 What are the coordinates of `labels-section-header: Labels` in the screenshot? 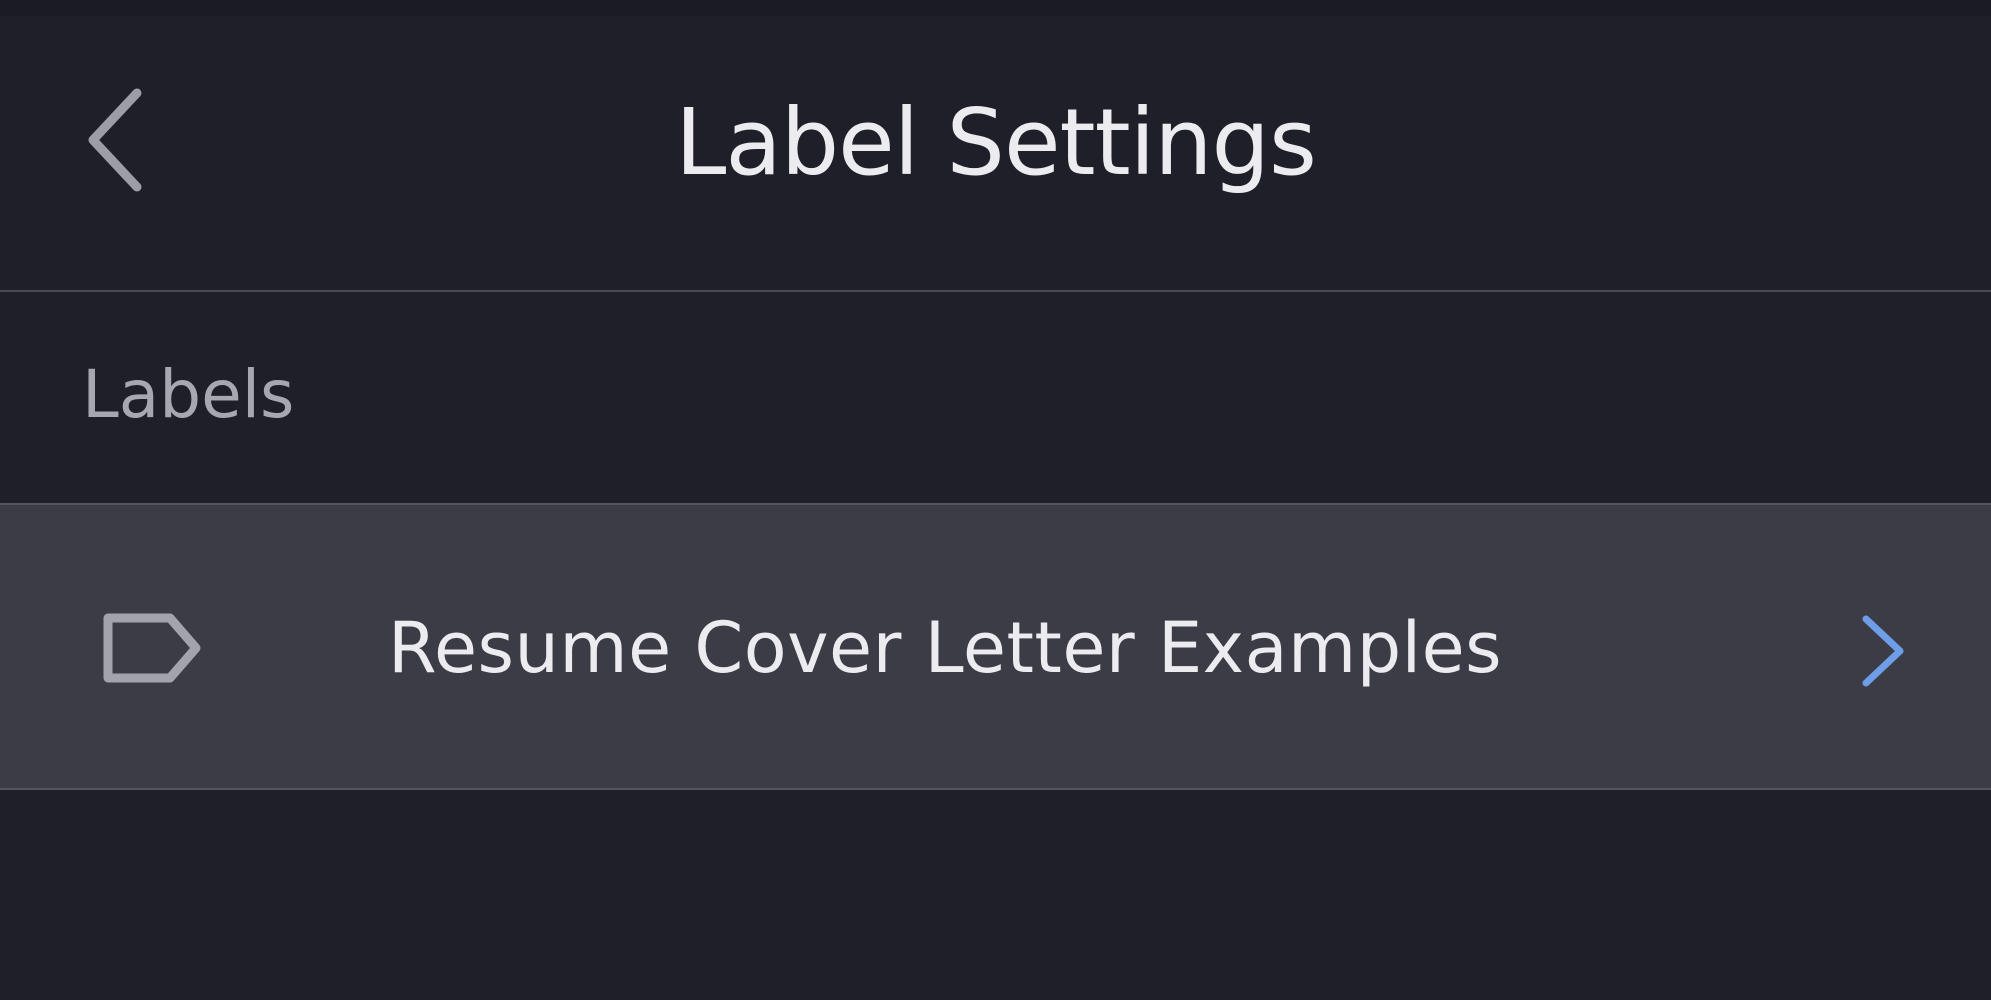 It's located at (188, 394).